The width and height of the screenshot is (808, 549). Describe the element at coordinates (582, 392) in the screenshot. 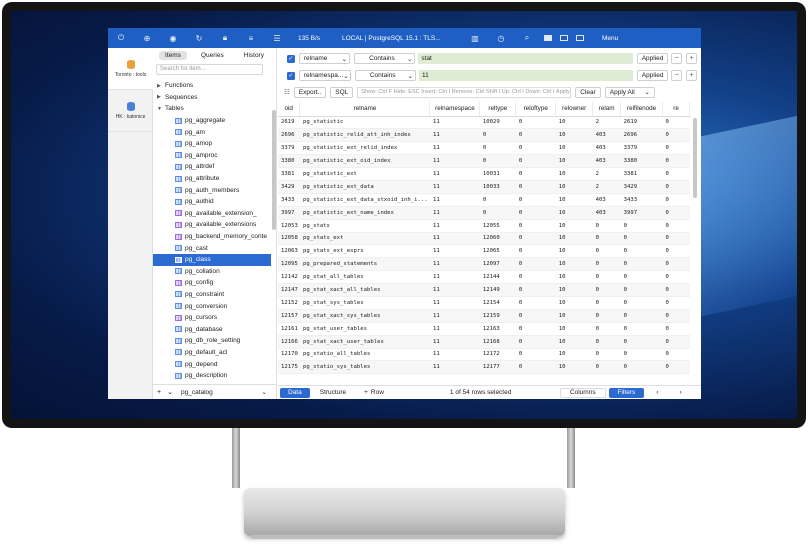

I see `columns-button: Columns` at that location.